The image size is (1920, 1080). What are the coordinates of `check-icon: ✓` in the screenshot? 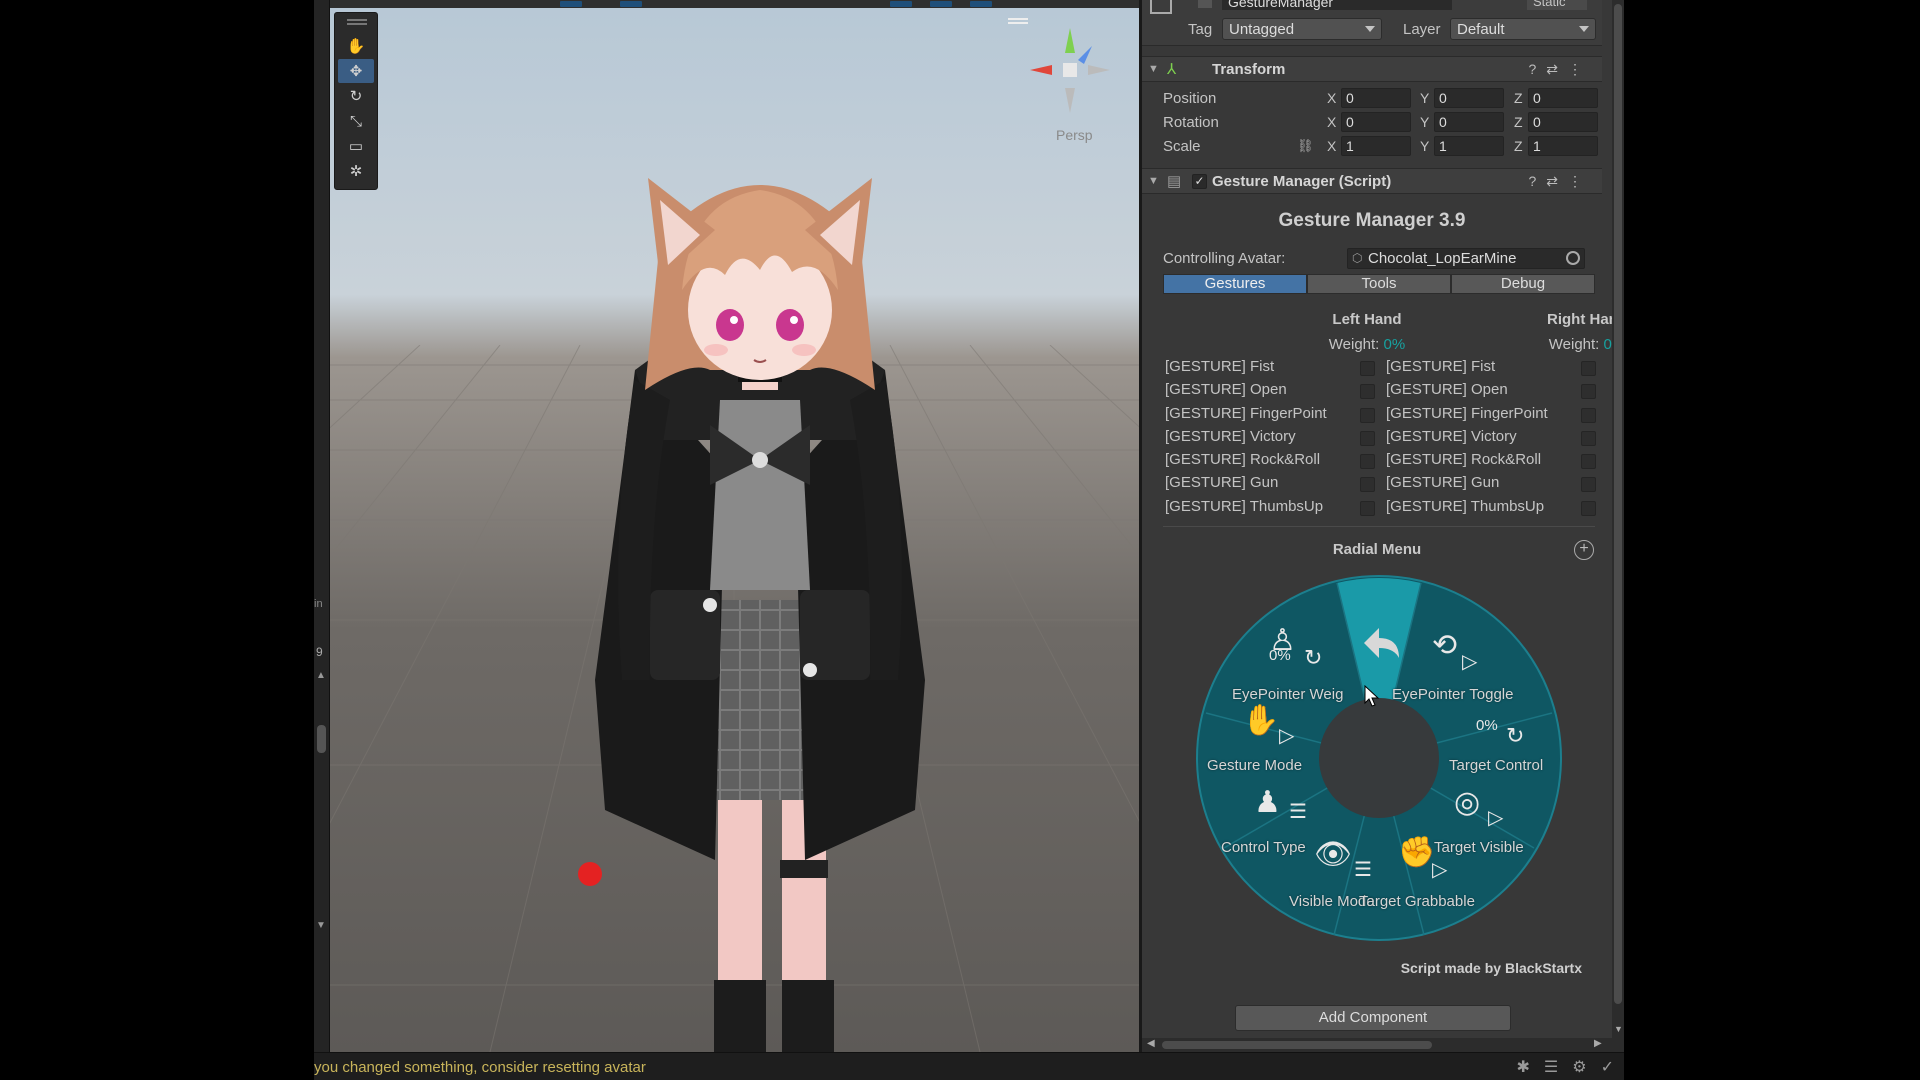 It's located at (1607, 1067).